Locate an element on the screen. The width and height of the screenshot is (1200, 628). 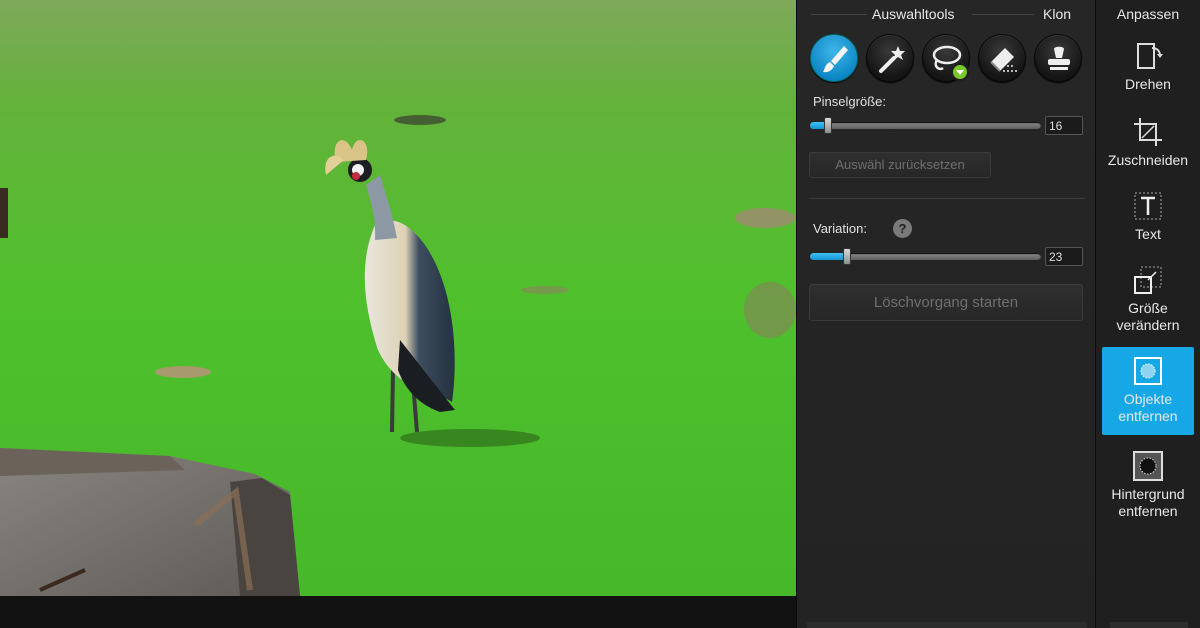
clone-stamp-icon is located at coordinates (1059, 58).